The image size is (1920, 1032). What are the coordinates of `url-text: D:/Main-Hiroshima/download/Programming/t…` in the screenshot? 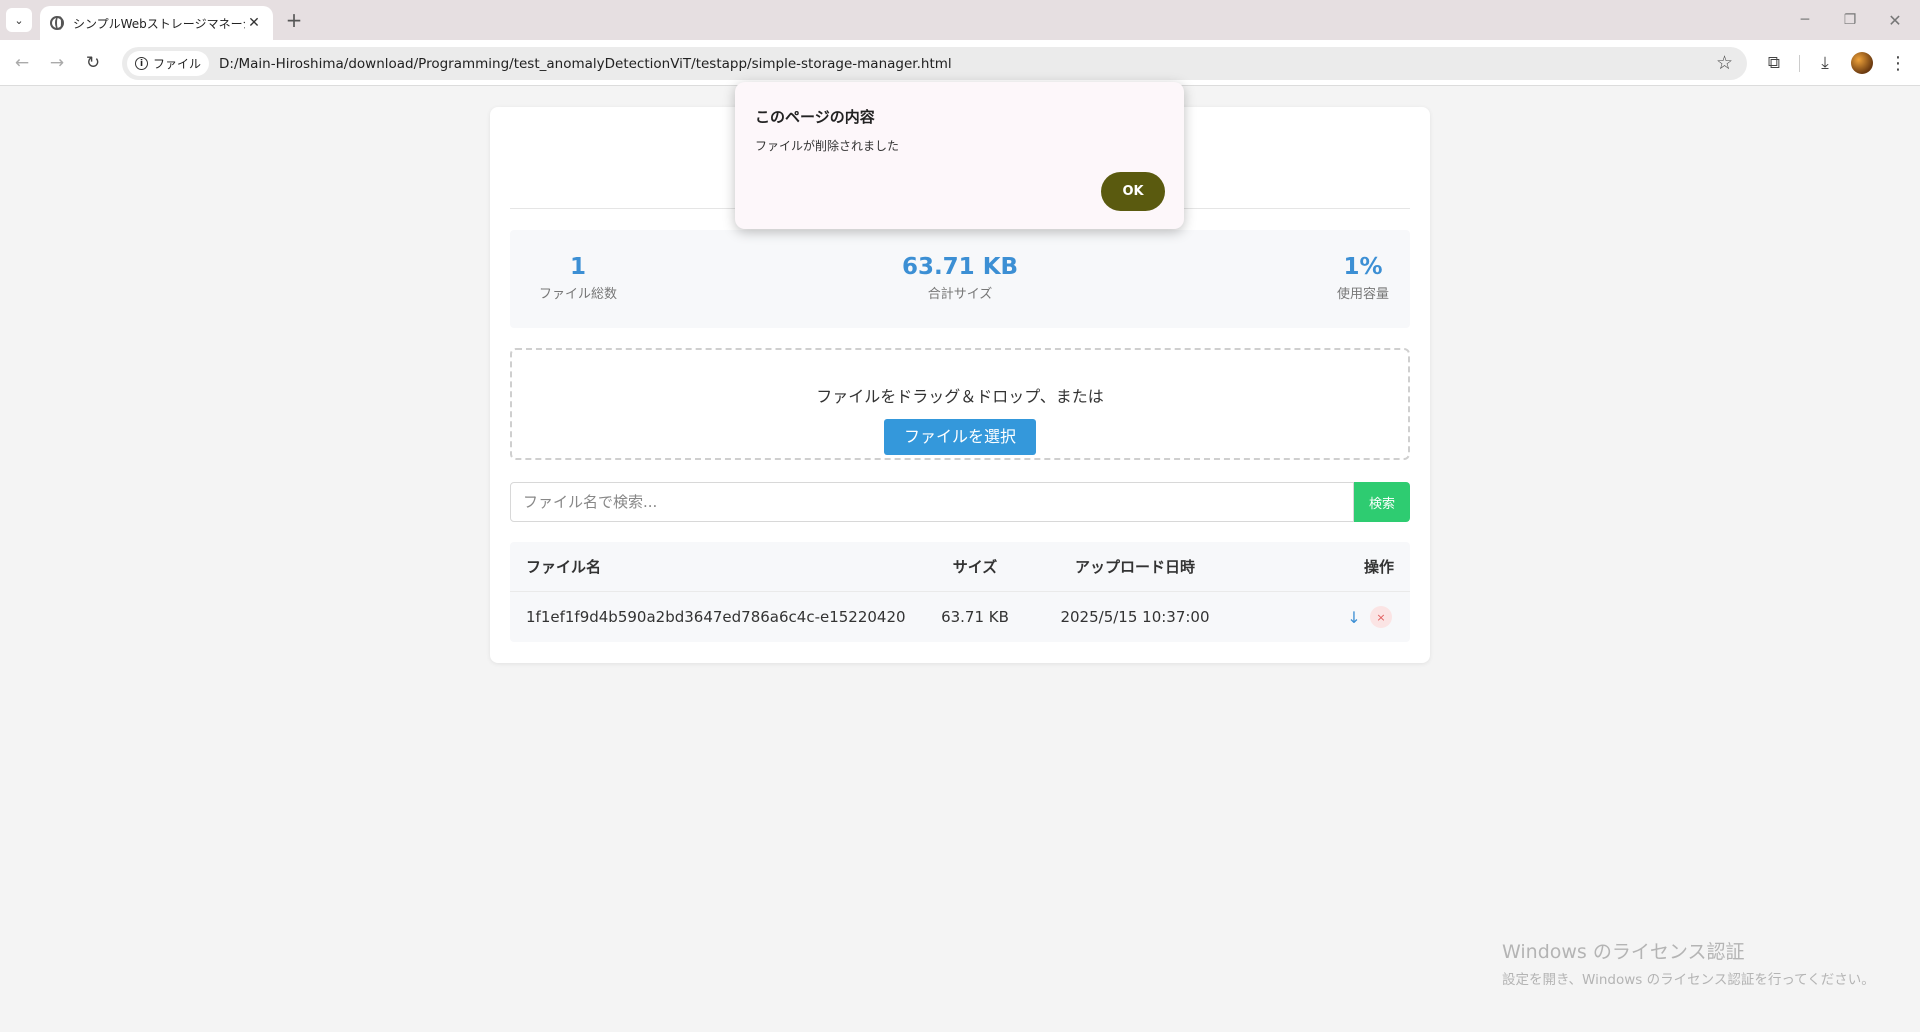 It's located at (585, 64).